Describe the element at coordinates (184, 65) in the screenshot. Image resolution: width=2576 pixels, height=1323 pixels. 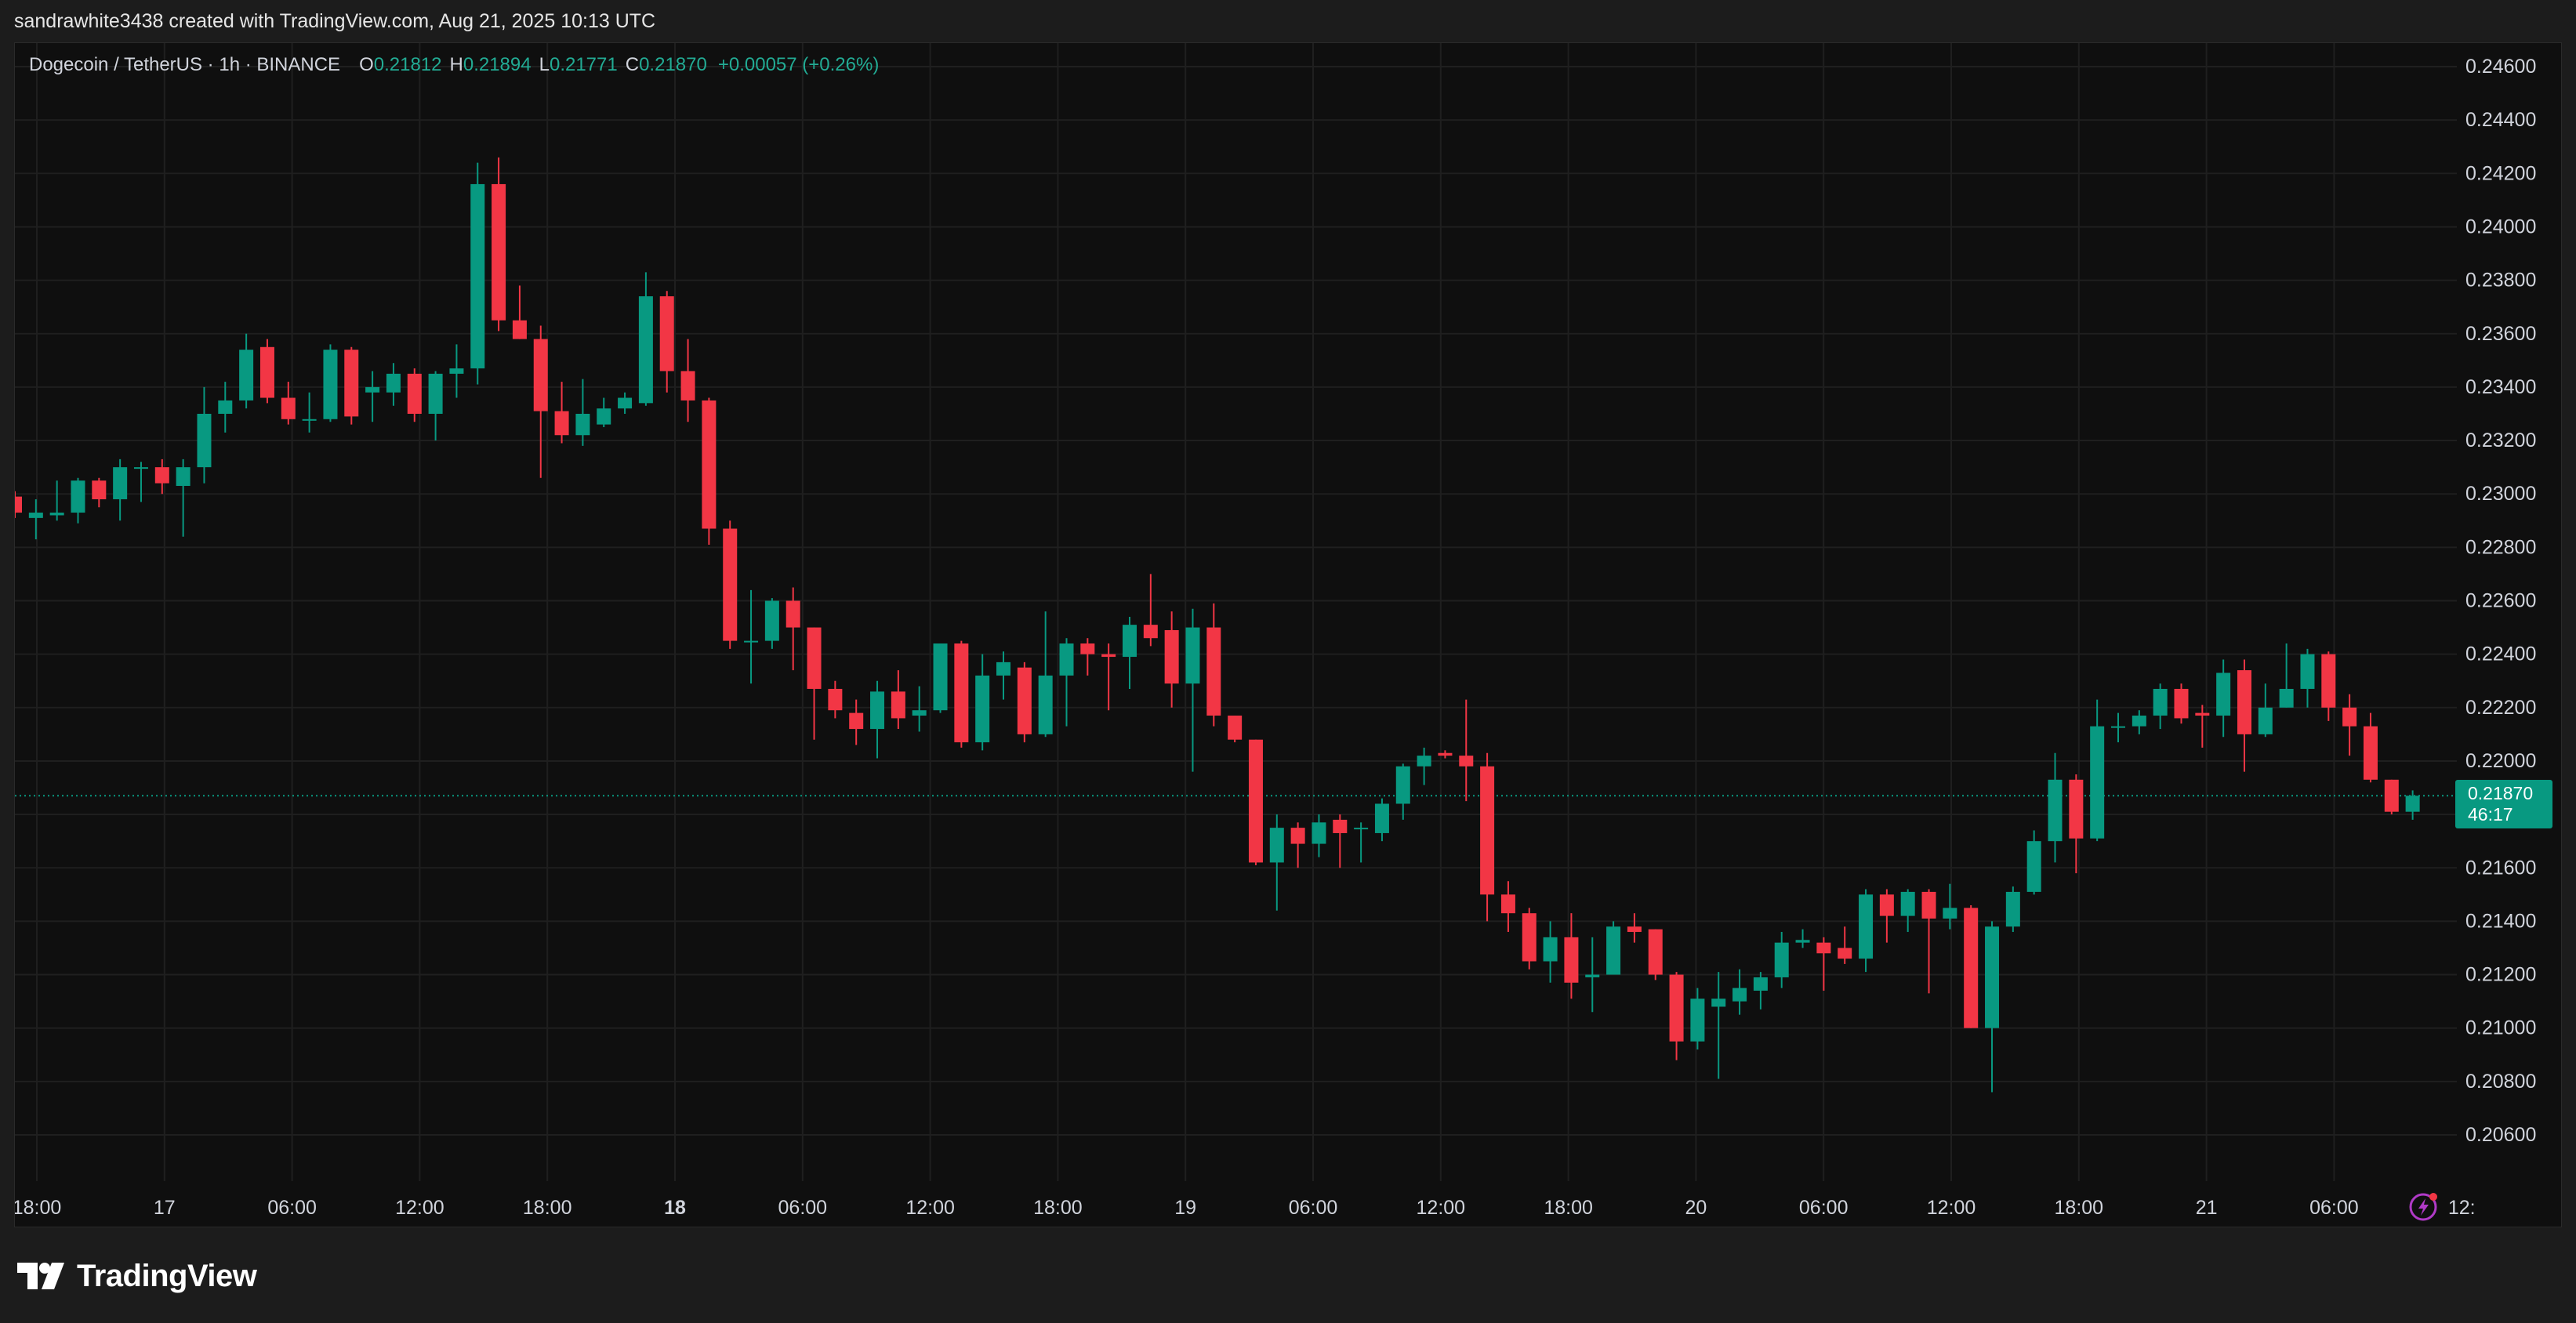
I see `symbol-name: Dogecoin / TetherUS · 1h · BINANCE` at that location.